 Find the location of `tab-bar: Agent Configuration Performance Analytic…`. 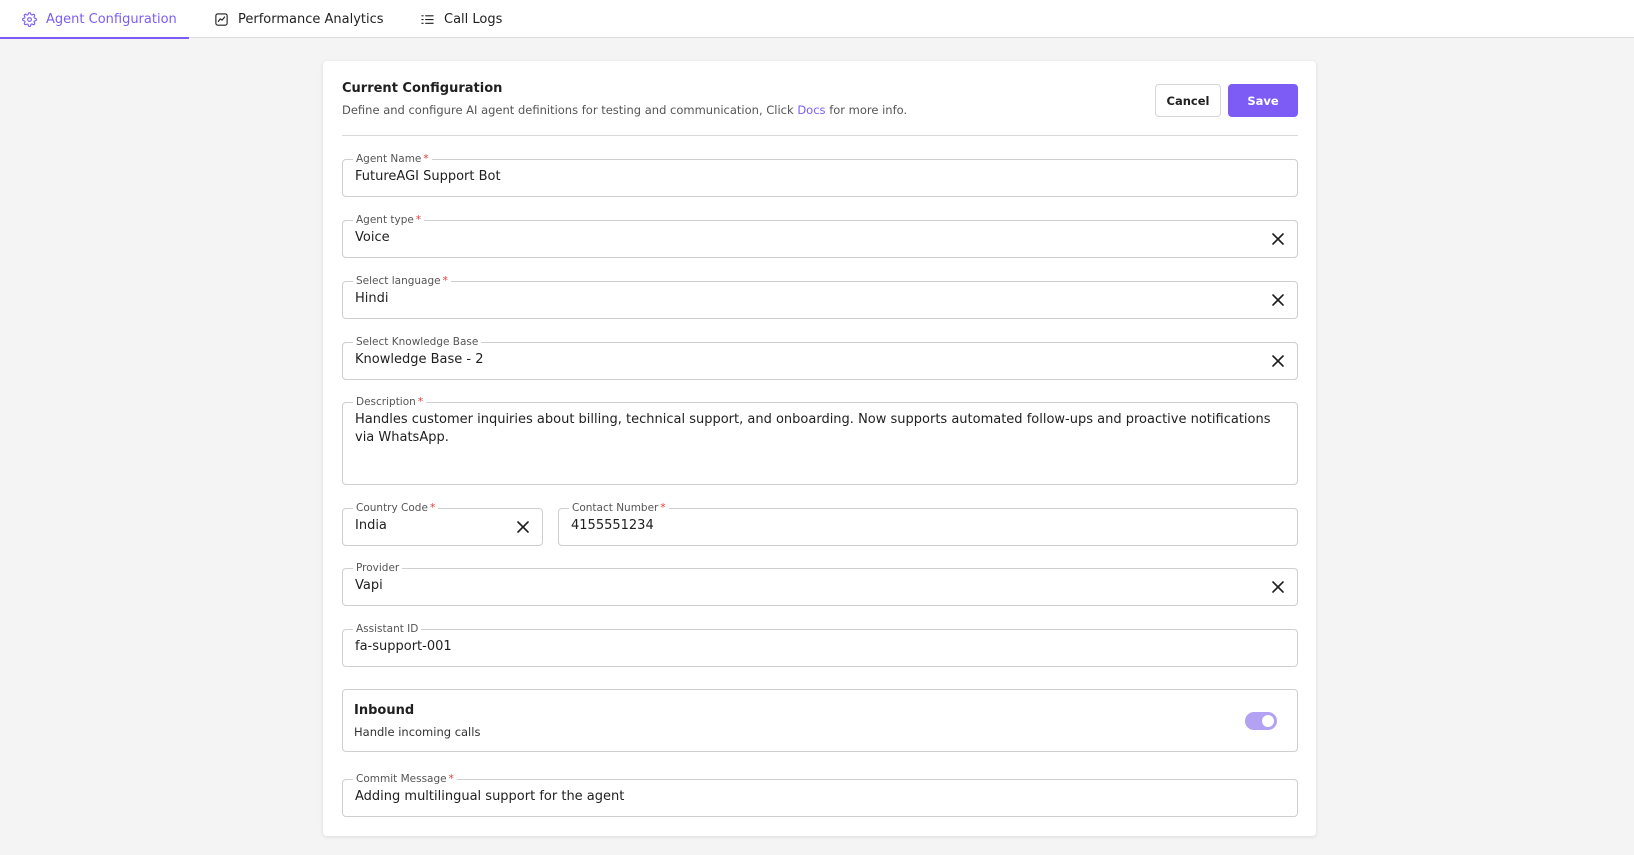

tab-bar: Agent Configuration Performance Analytic… is located at coordinates (817, 19).